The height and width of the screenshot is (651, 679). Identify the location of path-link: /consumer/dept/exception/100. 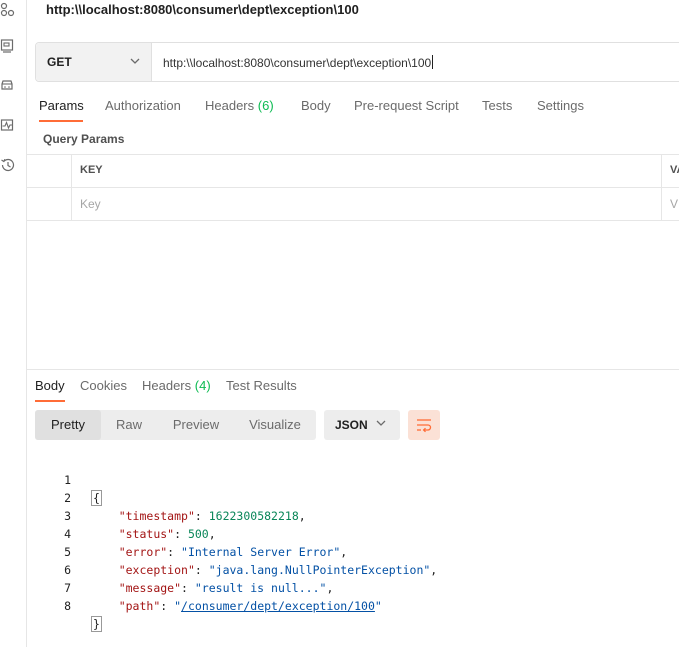
(278, 606).